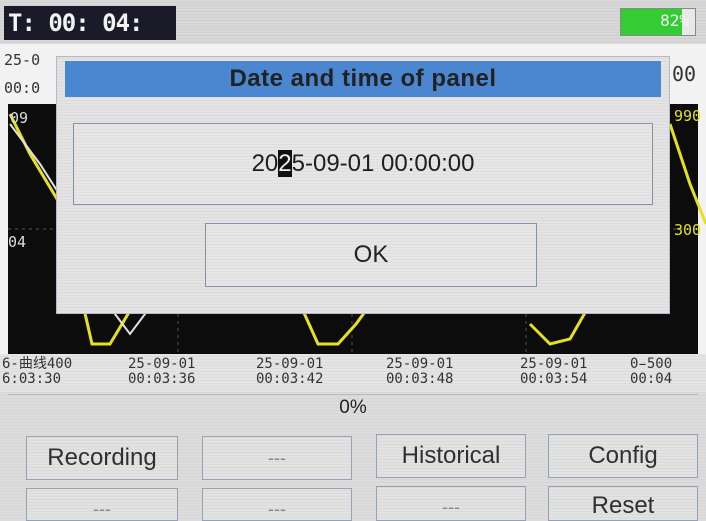  What do you see at coordinates (674, 20) in the screenshot?
I see `battery-percent: 82%` at bounding box center [674, 20].